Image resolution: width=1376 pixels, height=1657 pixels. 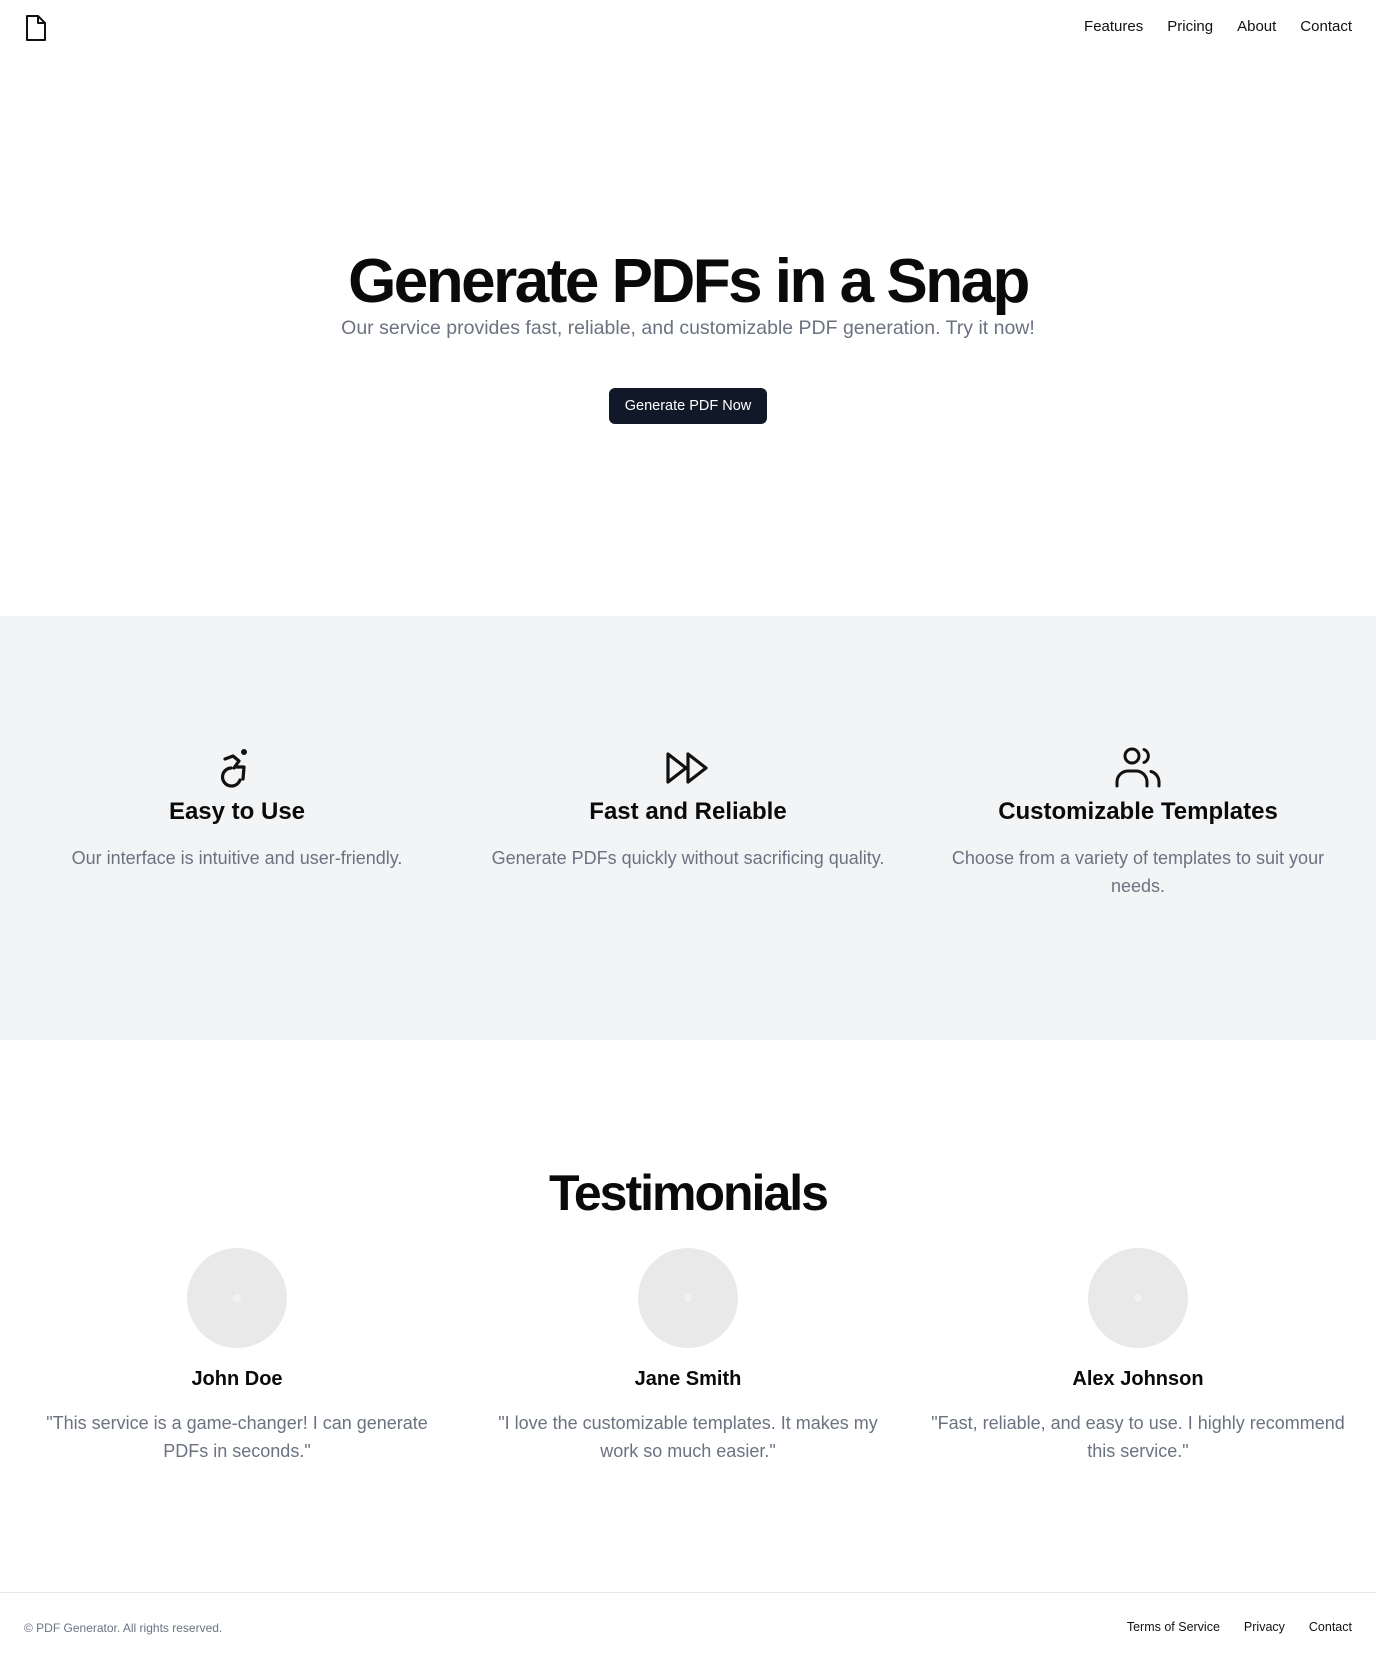 What do you see at coordinates (1239, 1627) in the screenshot?
I see `footer-nav: Terms of Service Privacy Contact` at bounding box center [1239, 1627].